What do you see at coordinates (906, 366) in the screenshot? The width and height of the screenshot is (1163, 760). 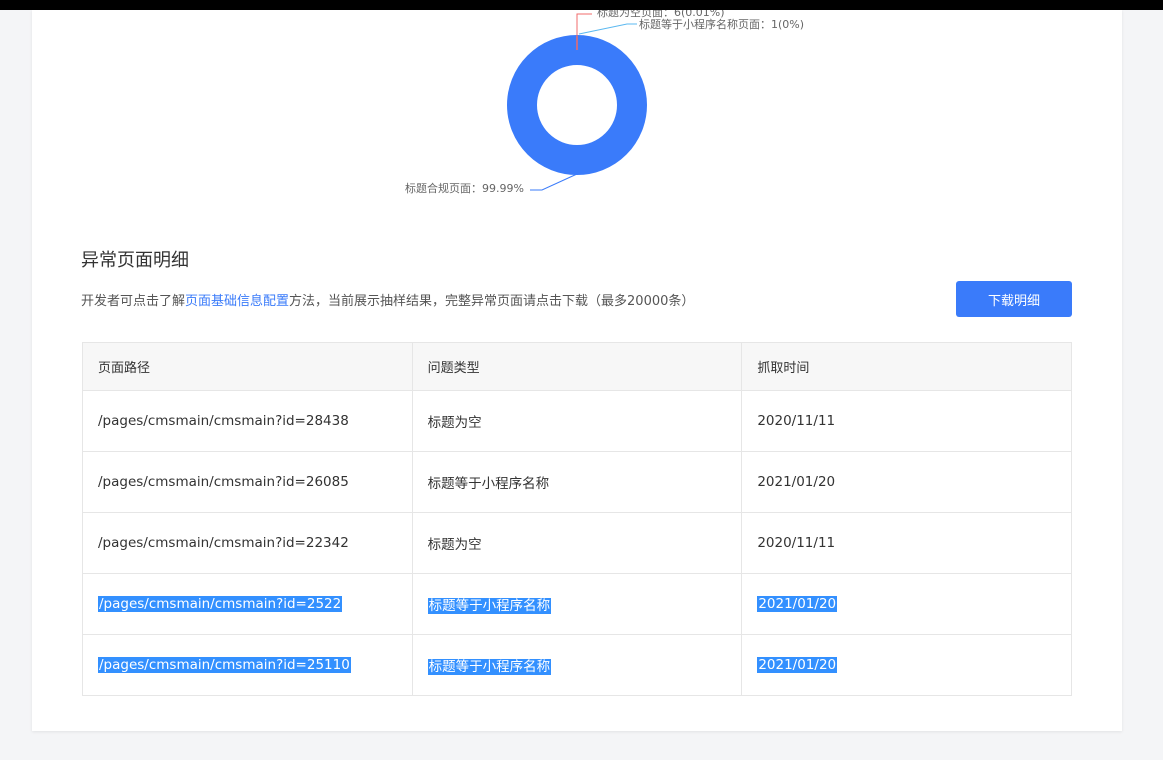 I see `header-crawl-time: 抓取时间` at bounding box center [906, 366].